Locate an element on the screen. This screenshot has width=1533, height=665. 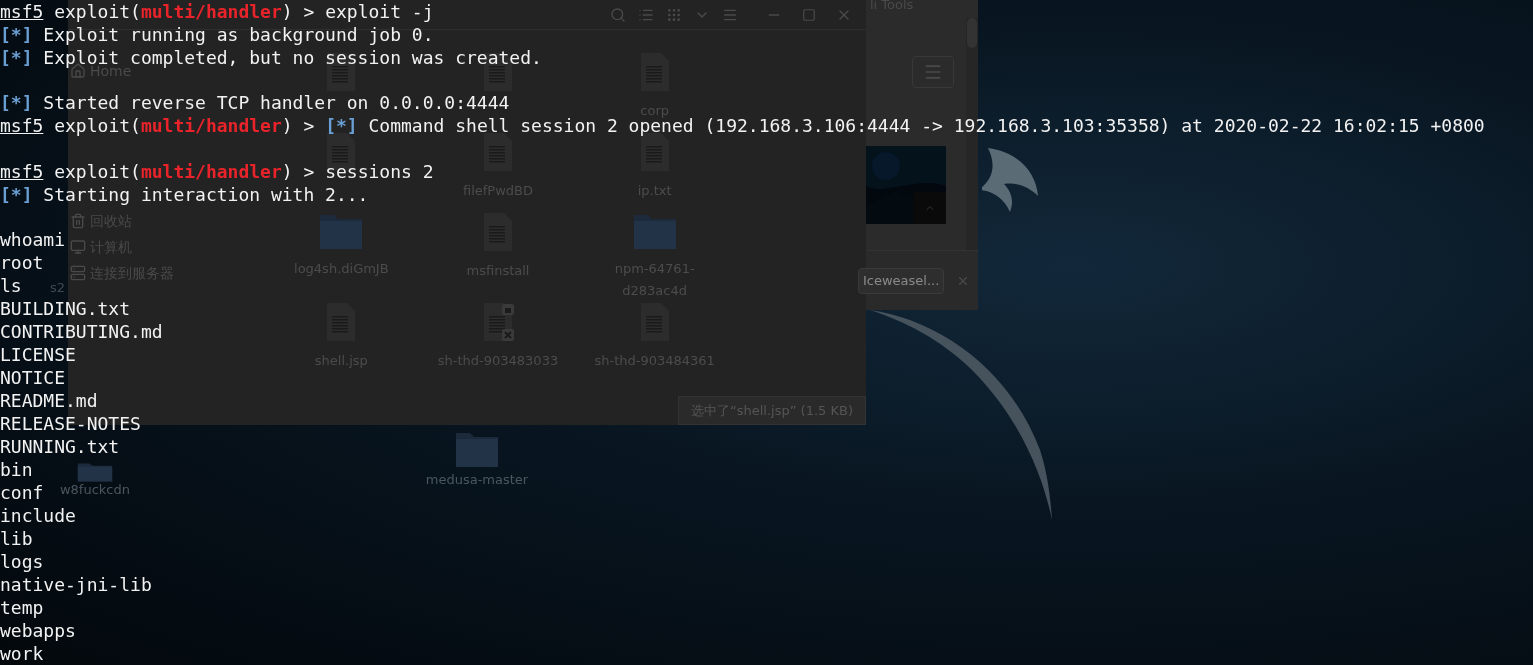
grid-view-icon is located at coordinates (674, 14).